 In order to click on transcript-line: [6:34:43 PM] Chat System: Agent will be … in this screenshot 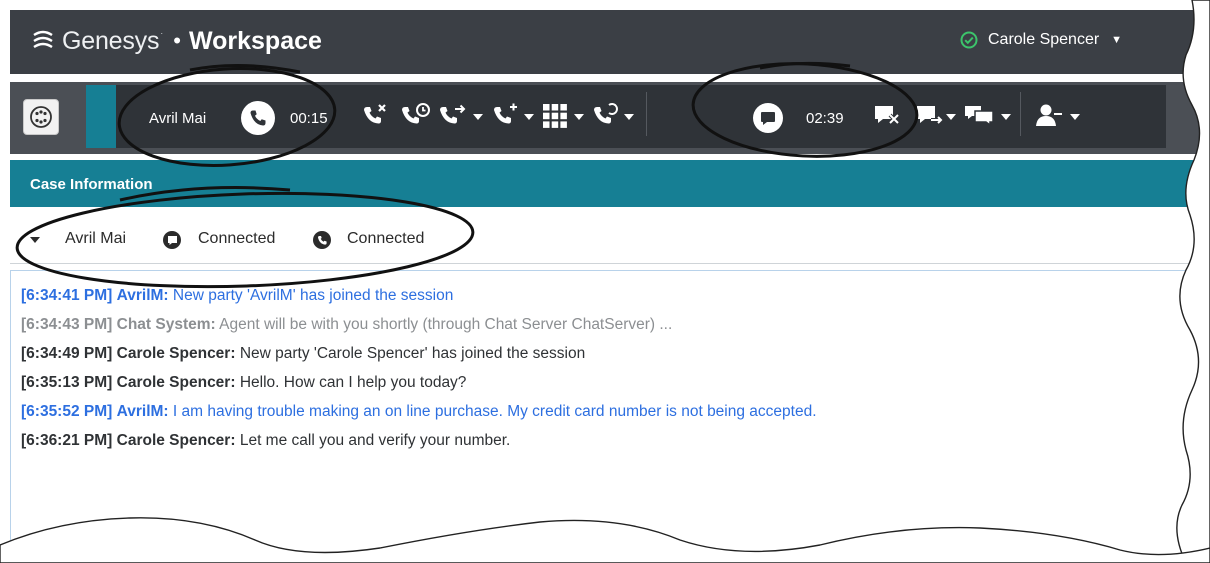, I will do `click(346, 325)`.